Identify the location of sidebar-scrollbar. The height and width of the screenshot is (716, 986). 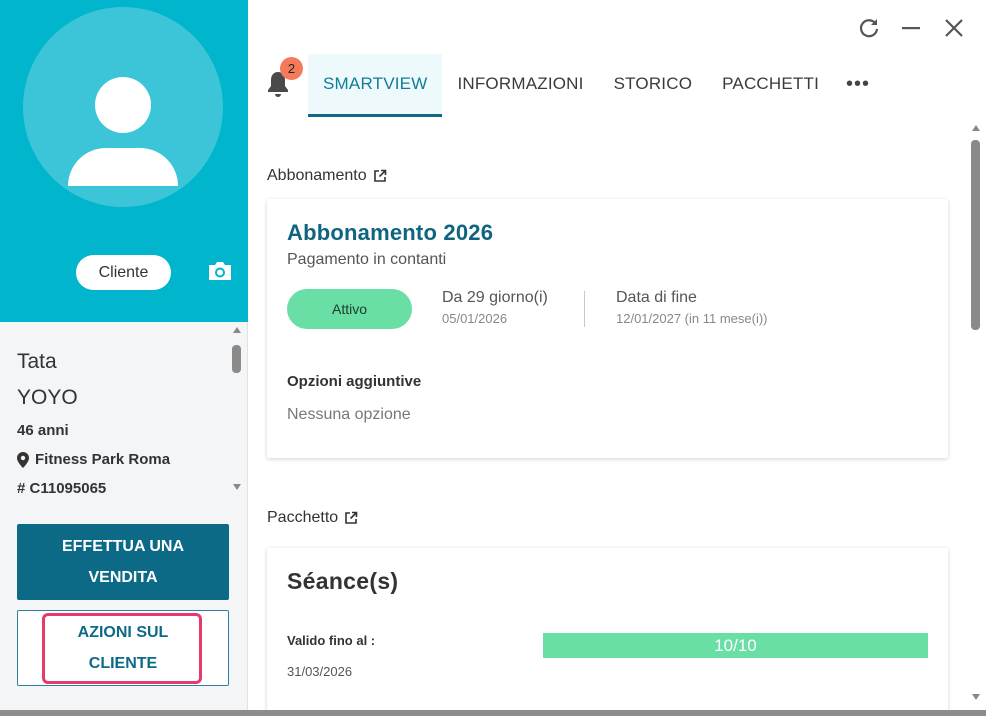
(237, 409).